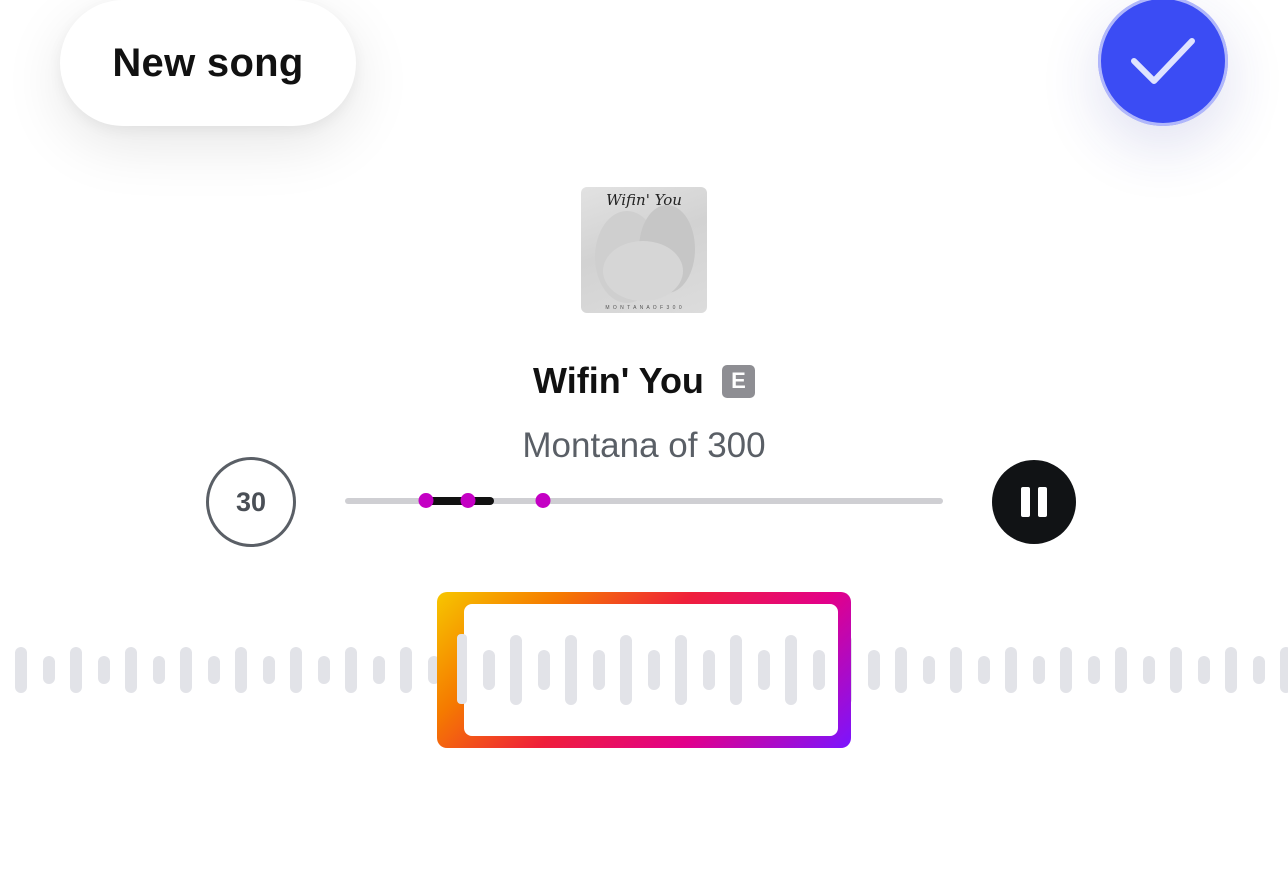  I want to click on pause-icon-bar-left, so click(1025, 502).